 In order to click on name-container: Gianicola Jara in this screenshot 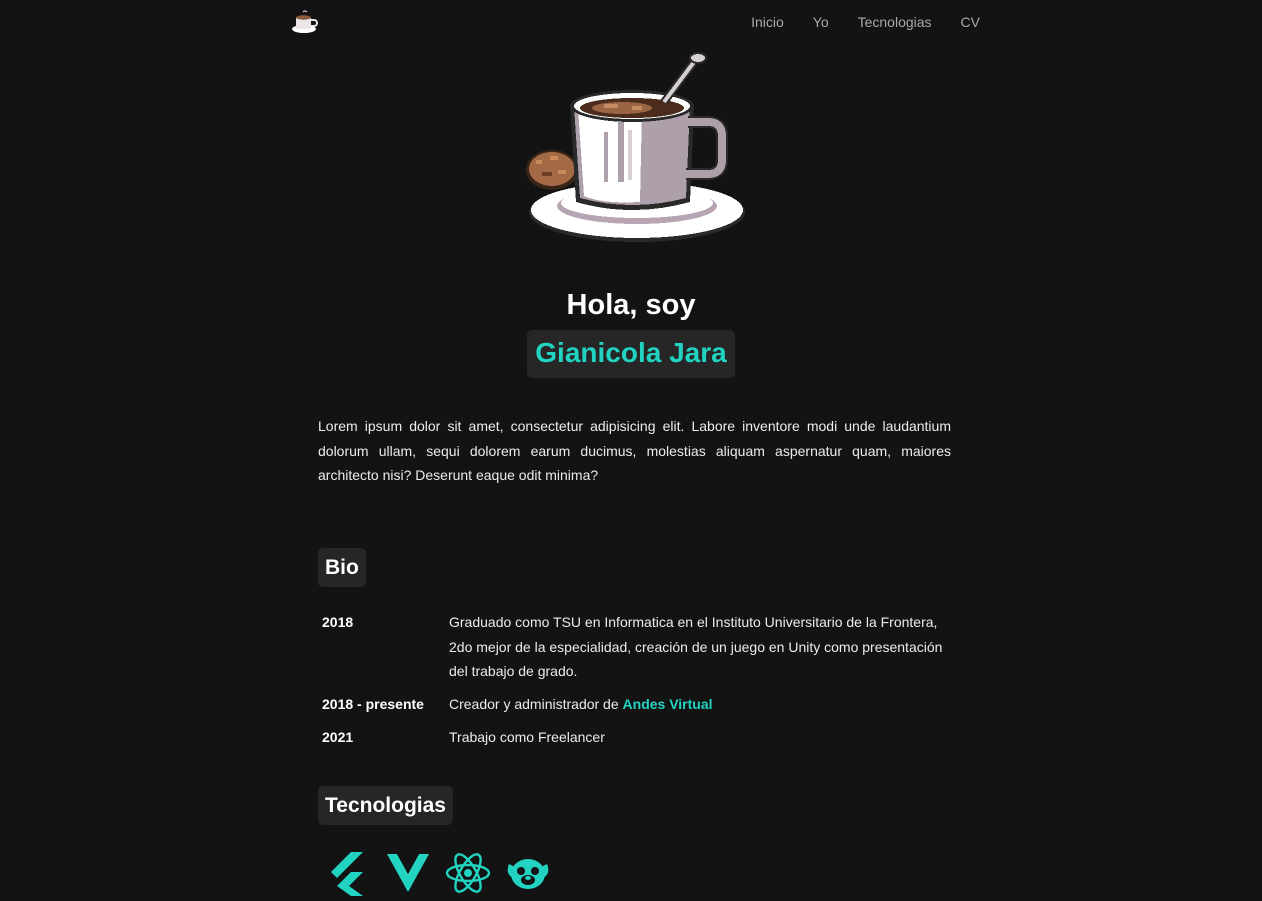, I will do `click(631, 354)`.